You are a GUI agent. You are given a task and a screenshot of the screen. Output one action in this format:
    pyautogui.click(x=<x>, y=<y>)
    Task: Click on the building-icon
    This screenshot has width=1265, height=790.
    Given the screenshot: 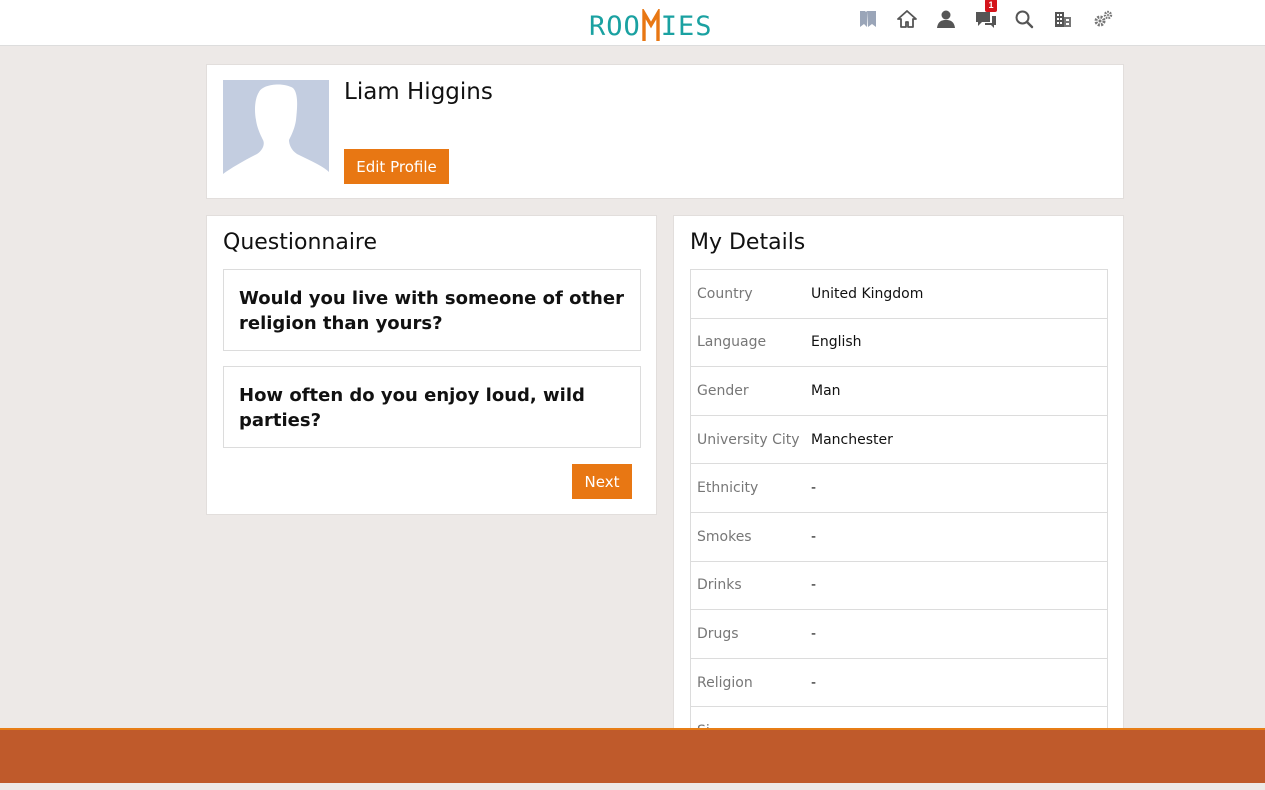 What is the action you would take?
    pyautogui.click(x=1063, y=19)
    